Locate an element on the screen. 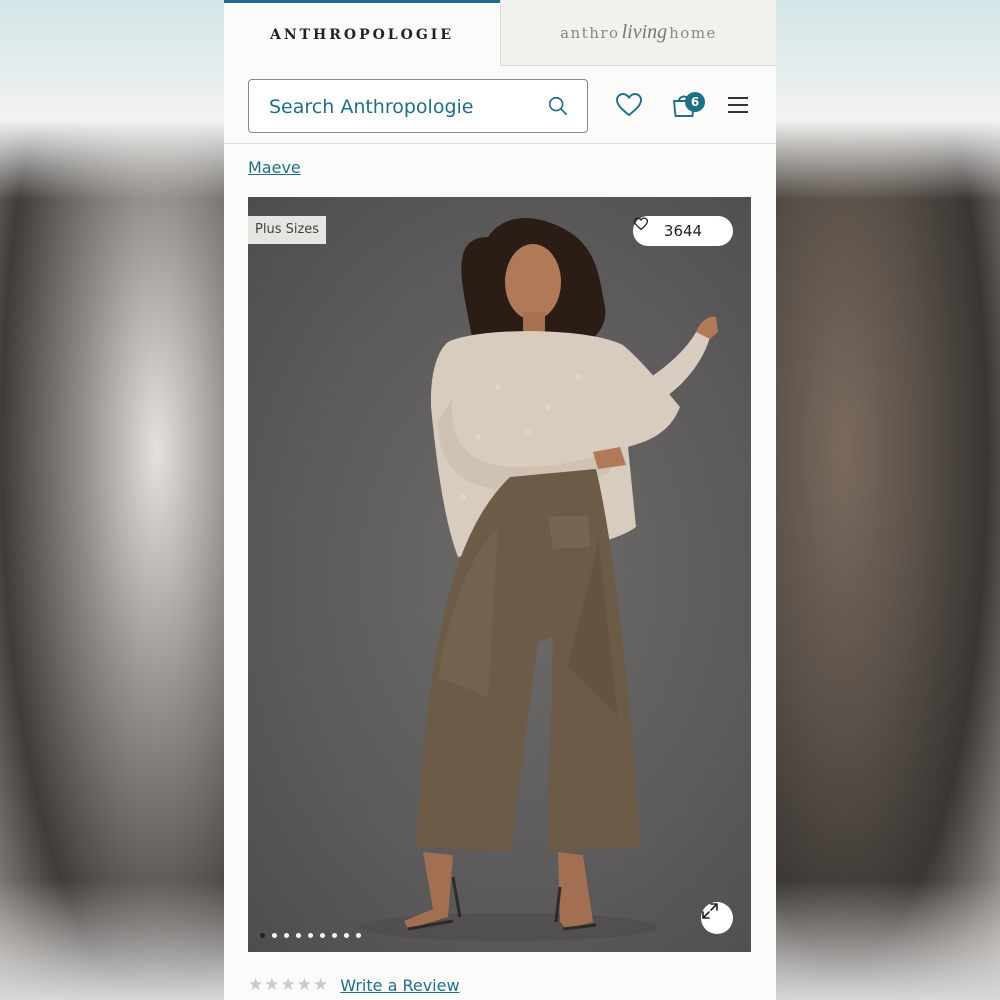 This screenshot has height=1000, width=1000. logo-part-anthro: anthro is located at coordinates (590, 33).